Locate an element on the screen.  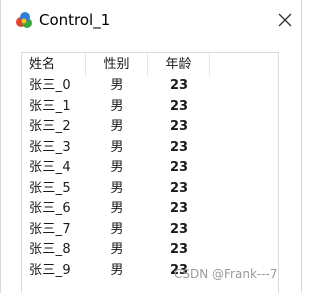
list-item: 张三_5 男 23 is located at coordinates (150, 189).